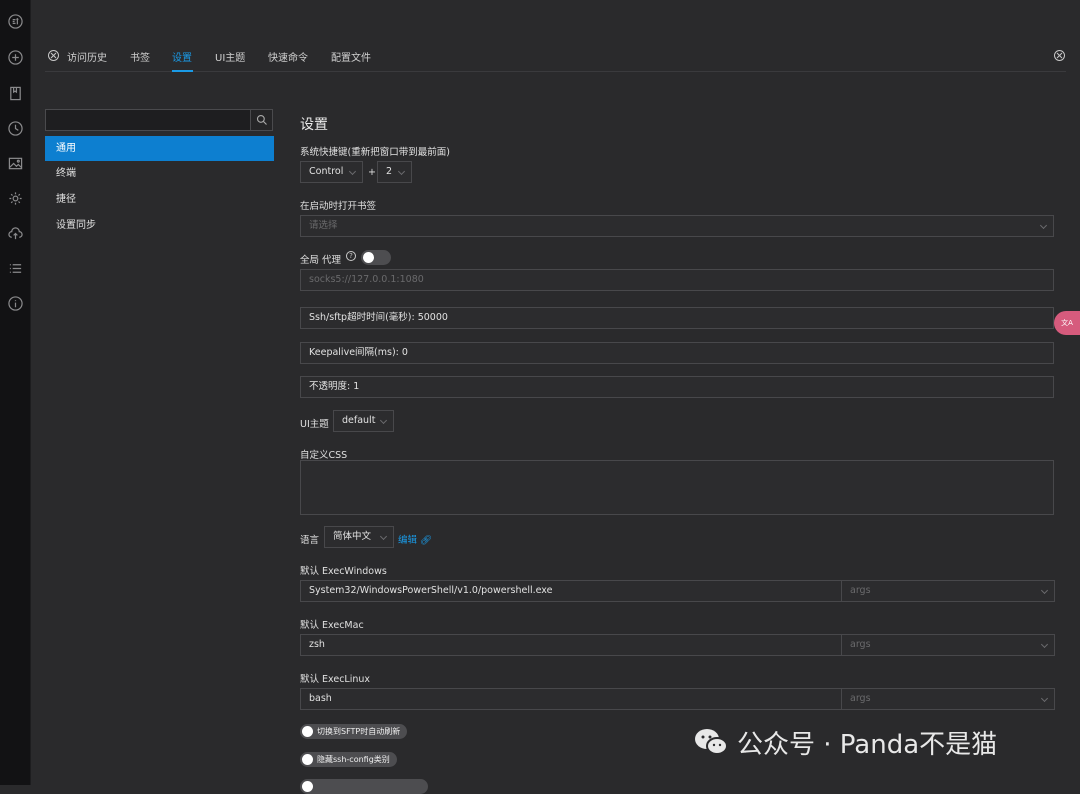 This screenshot has width=1080, height=794. I want to click on list-icon, so click(15, 268).